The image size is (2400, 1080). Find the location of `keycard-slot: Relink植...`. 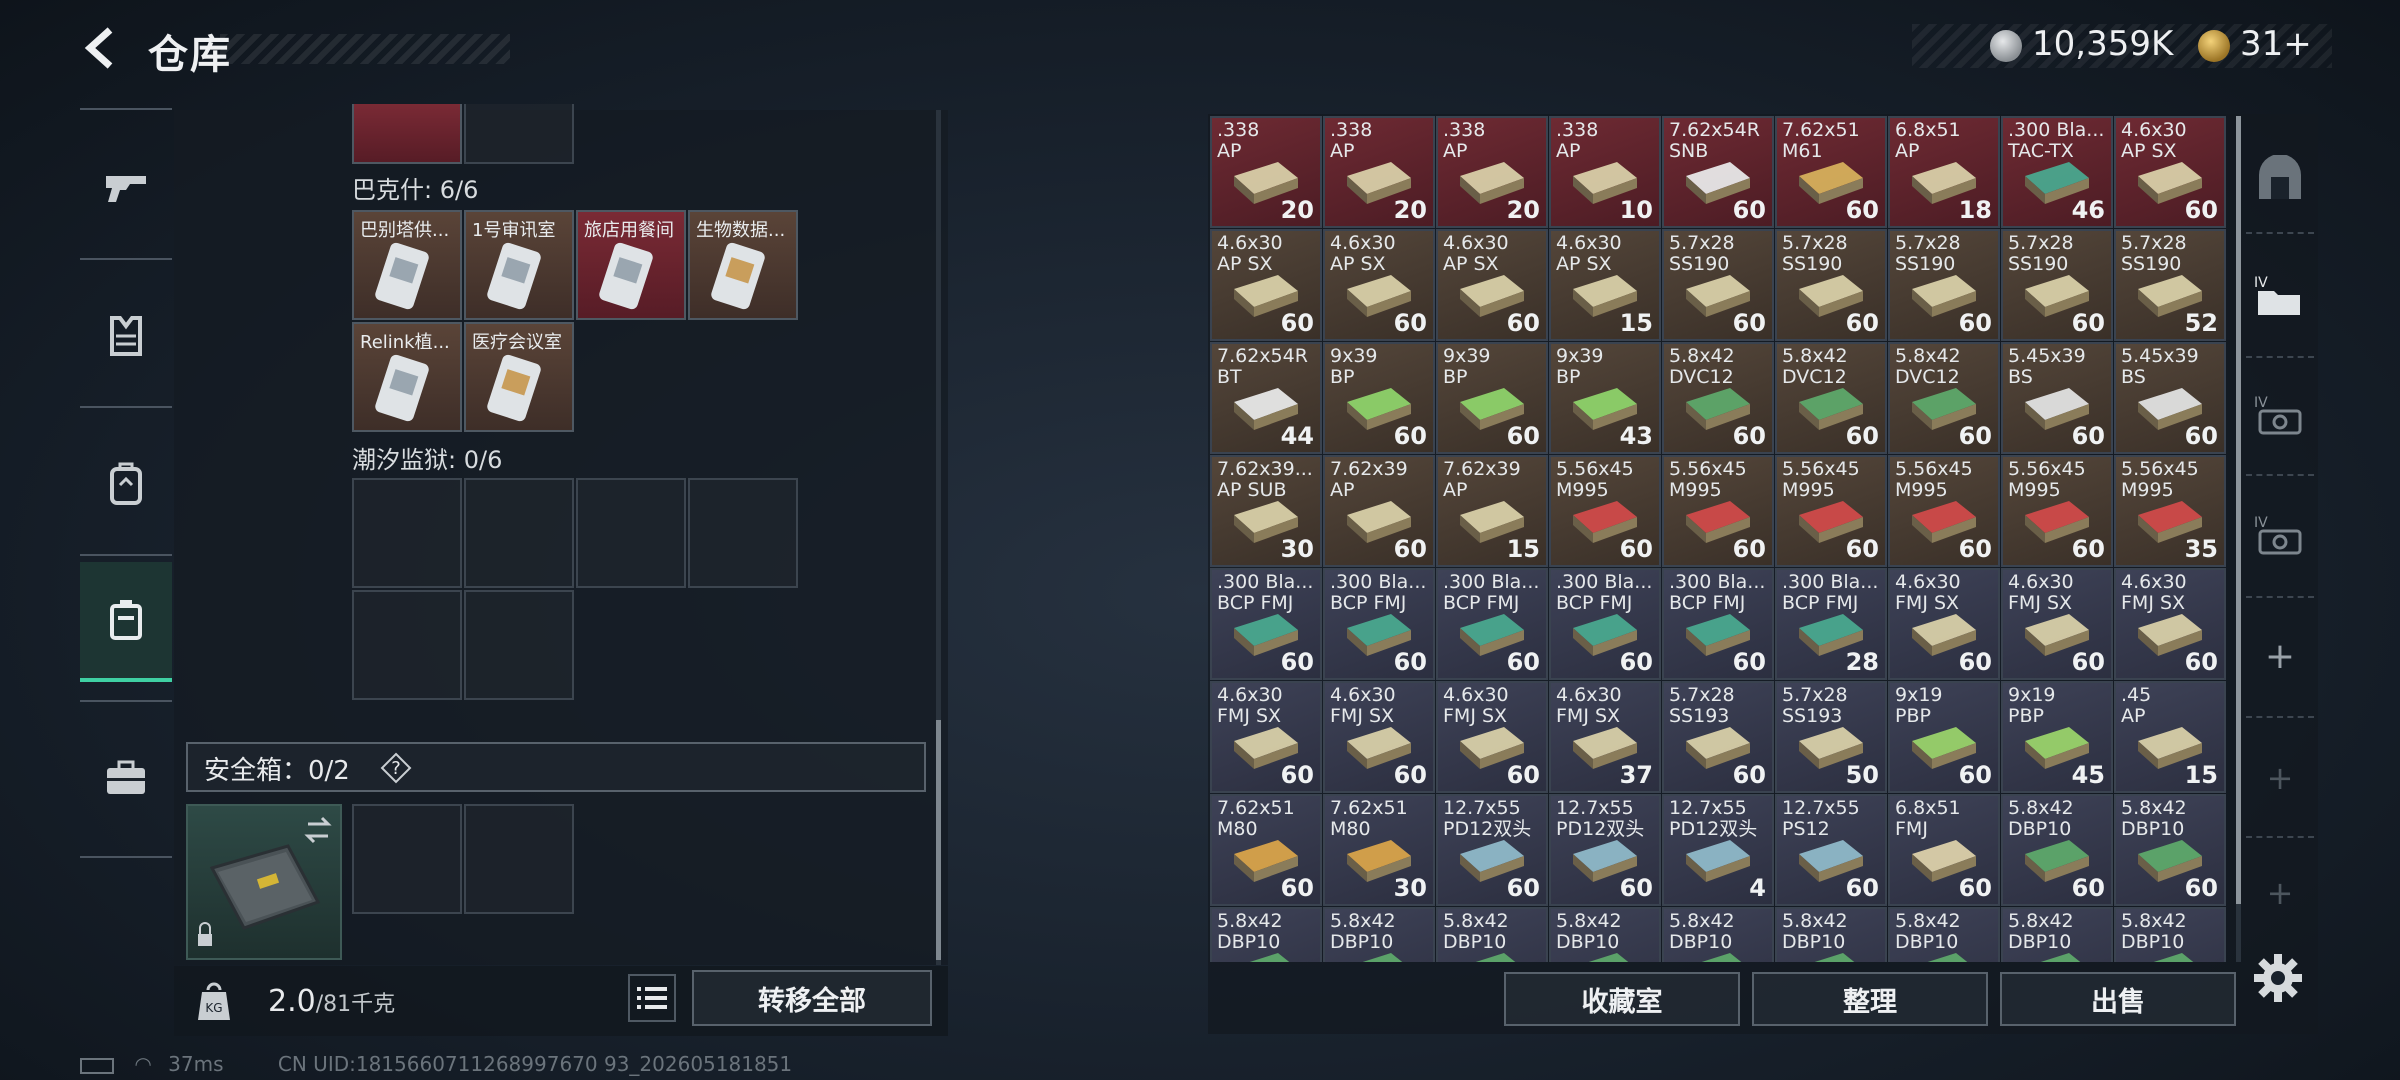

keycard-slot: Relink植... is located at coordinates (407, 377).